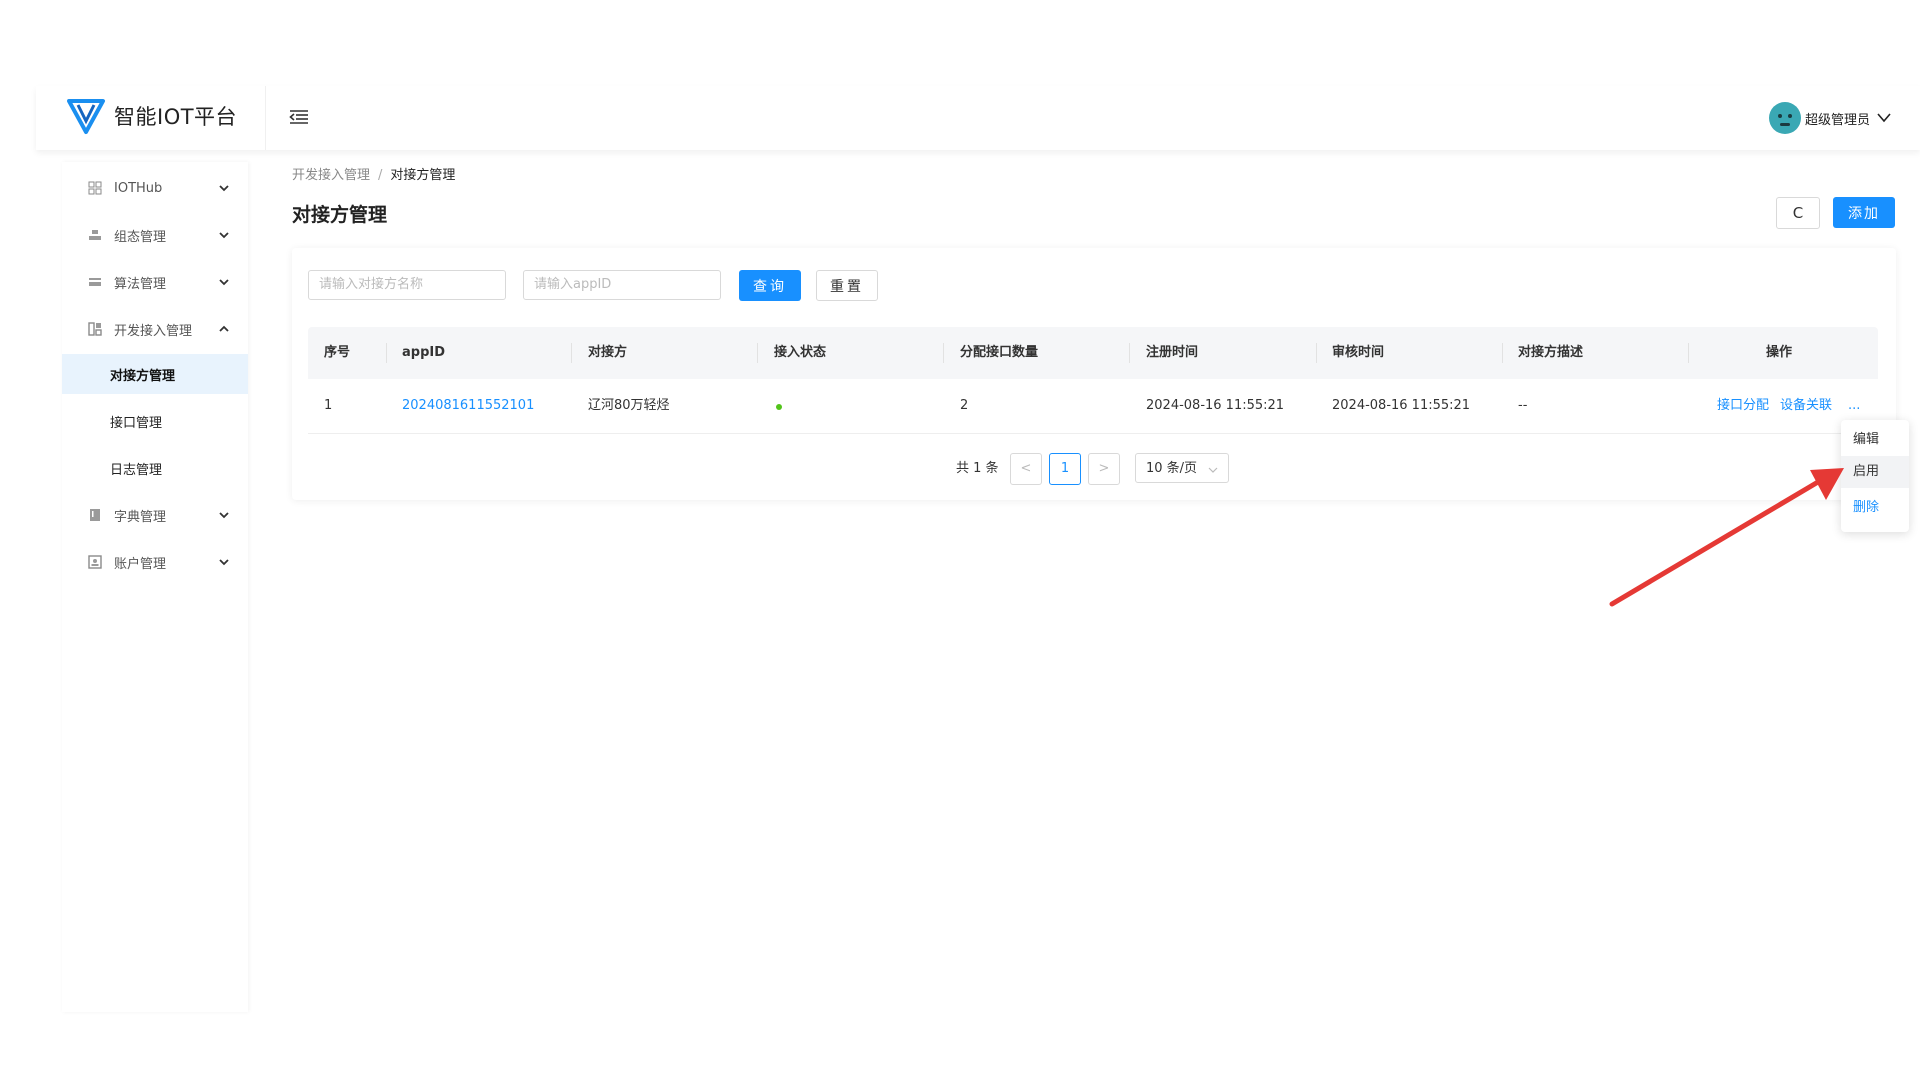 Image resolution: width=1920 pixels, height=1080 pixels. I want to click on next-page-button: >, so click(1104, 469).